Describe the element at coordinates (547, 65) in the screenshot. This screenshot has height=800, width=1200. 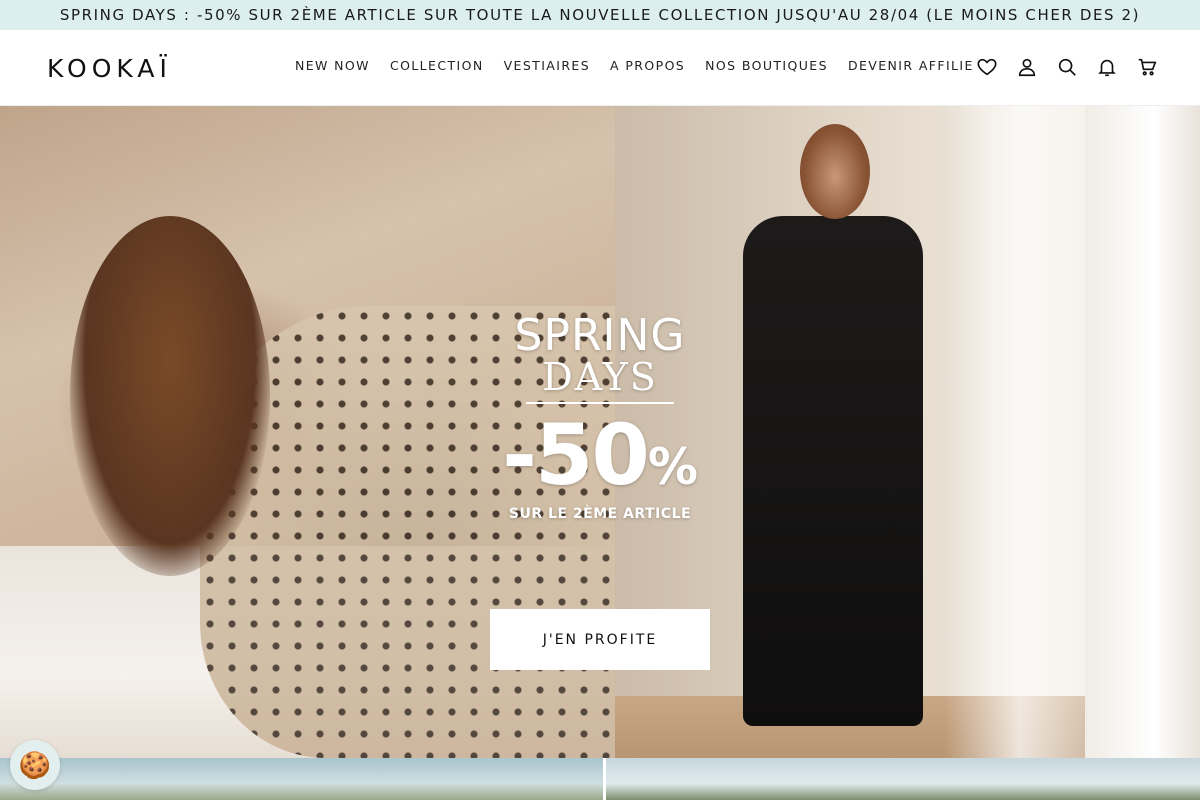
I see `nav-vestiaires: VESTIAIRES` at that location.